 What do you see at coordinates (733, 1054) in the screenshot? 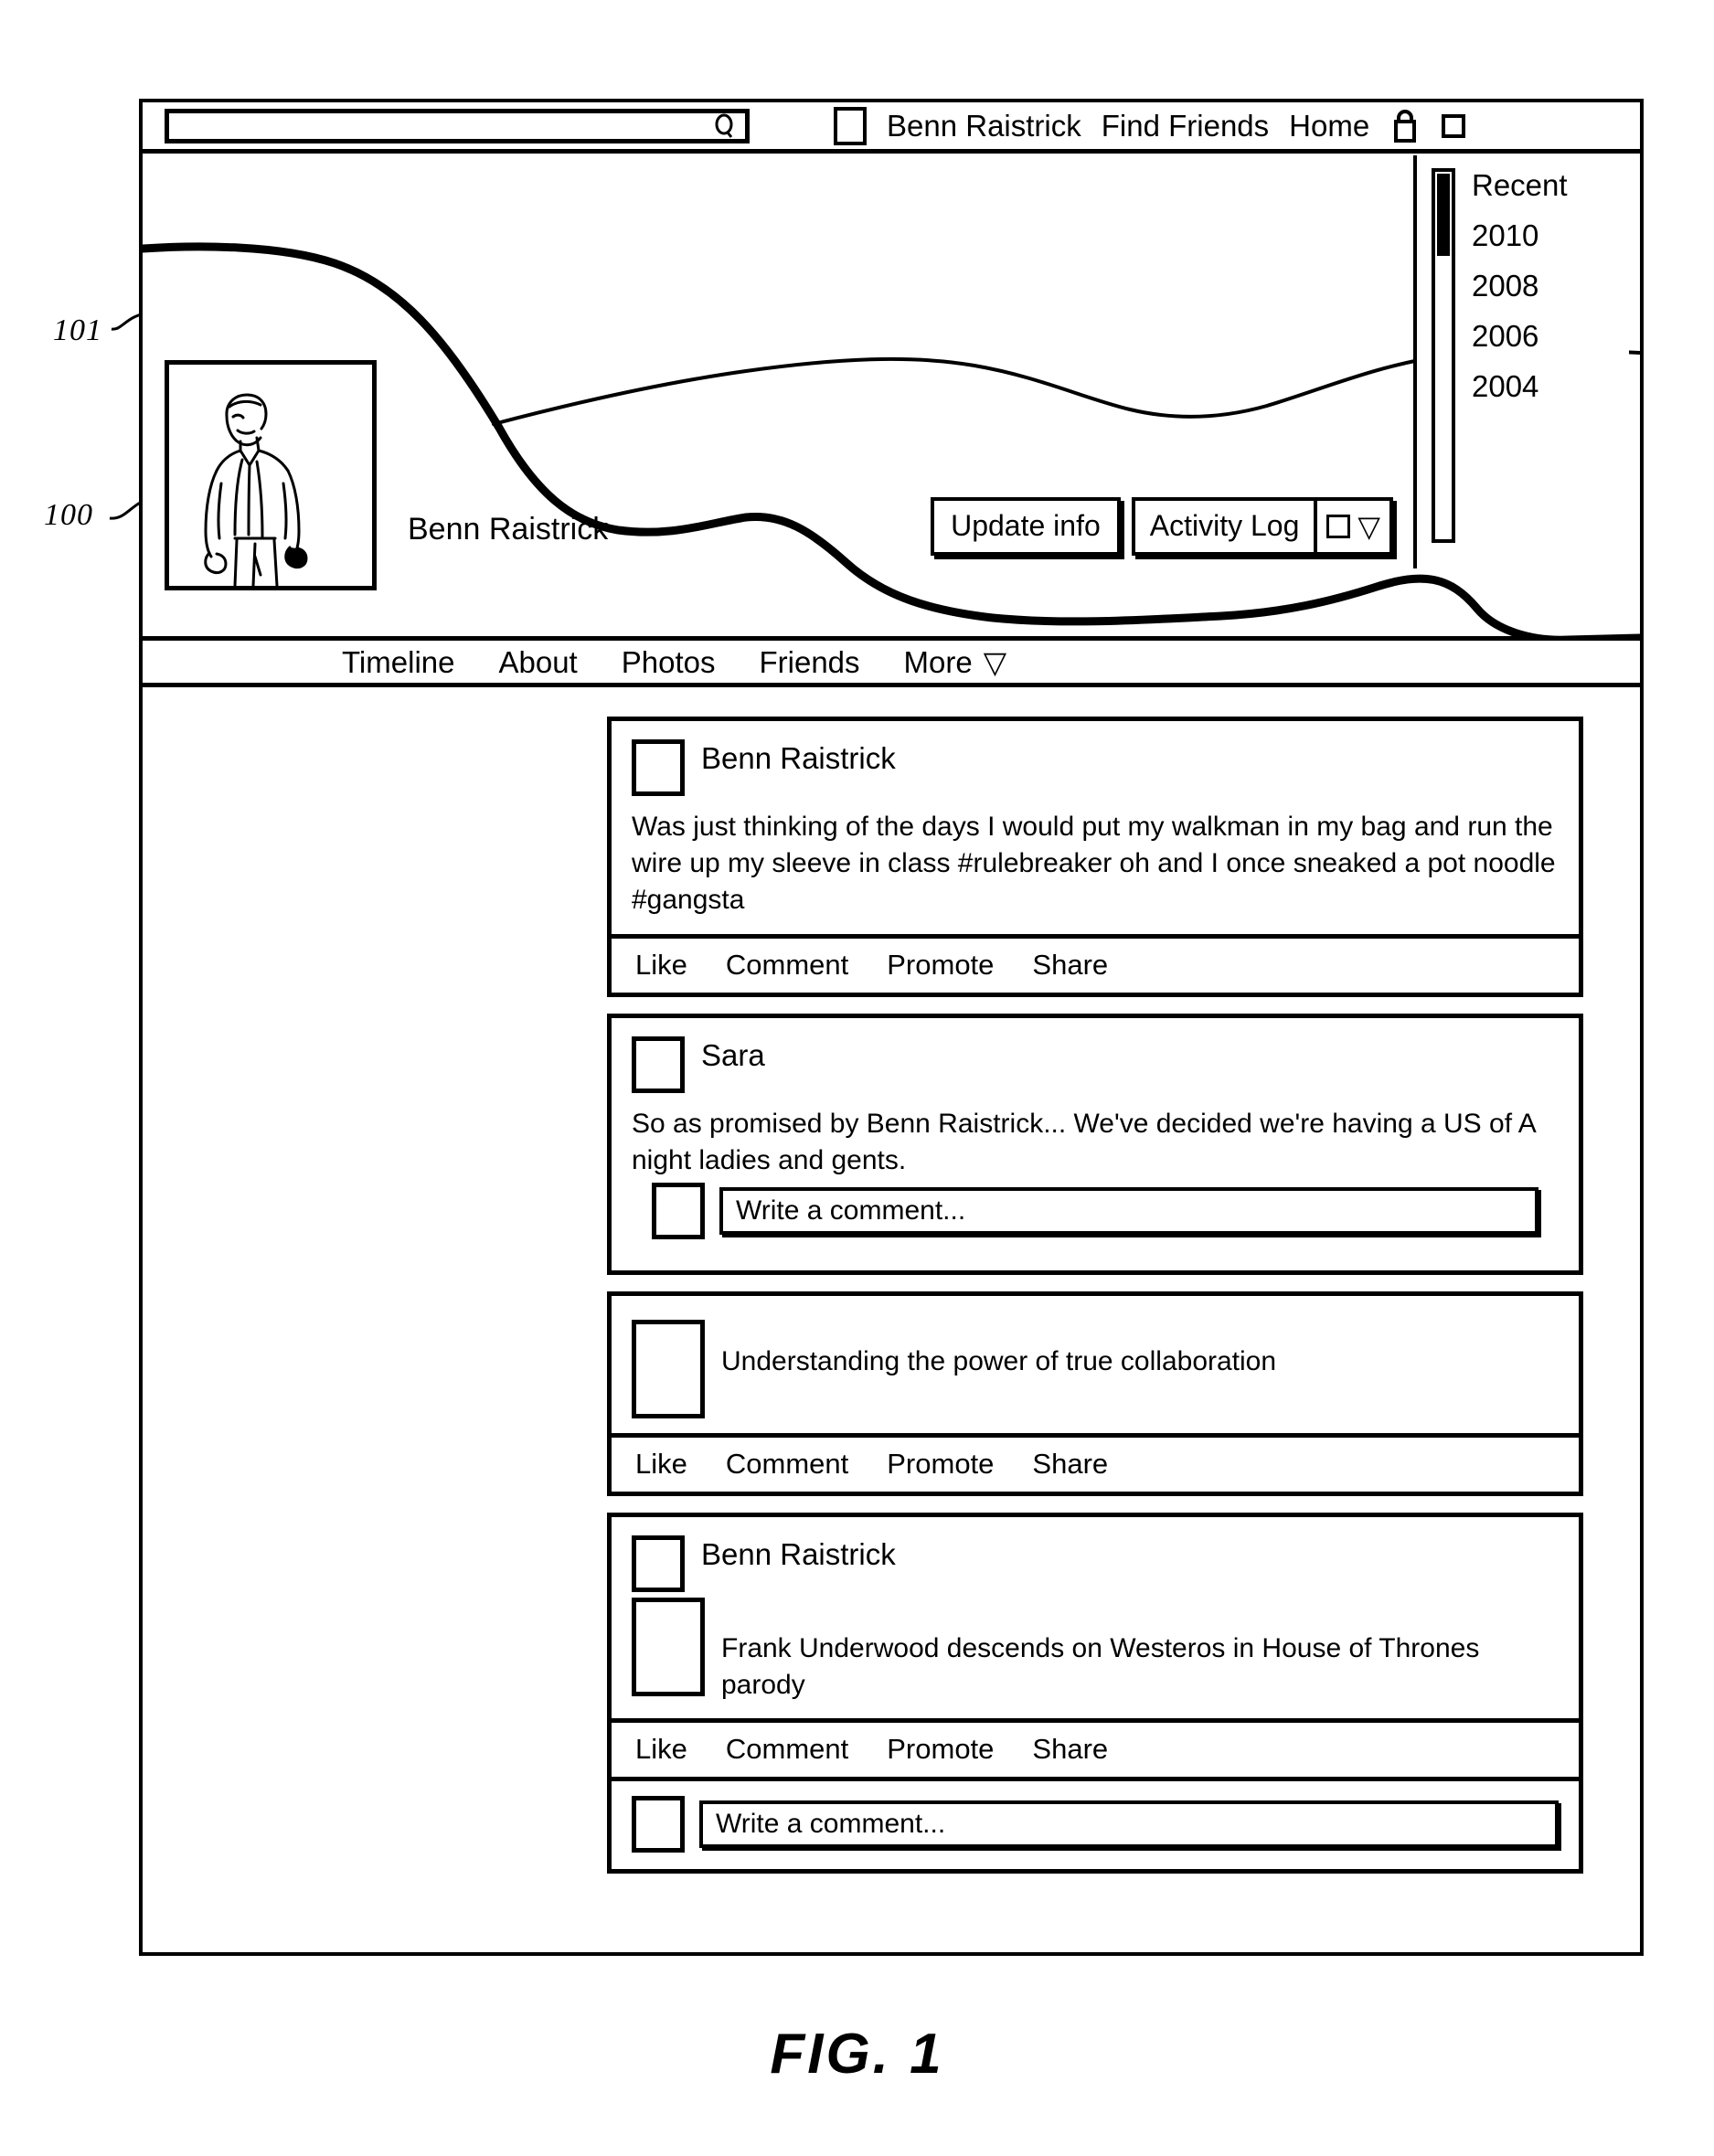
I see `post-author: Sara` at bounding box center [733, 1054].